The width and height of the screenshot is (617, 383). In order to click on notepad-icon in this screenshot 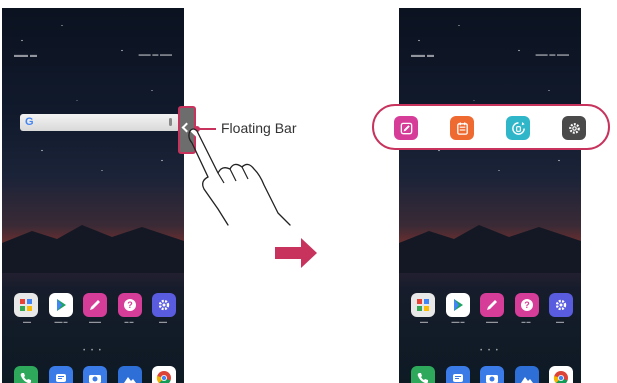, I will do `click(462, 128)`.